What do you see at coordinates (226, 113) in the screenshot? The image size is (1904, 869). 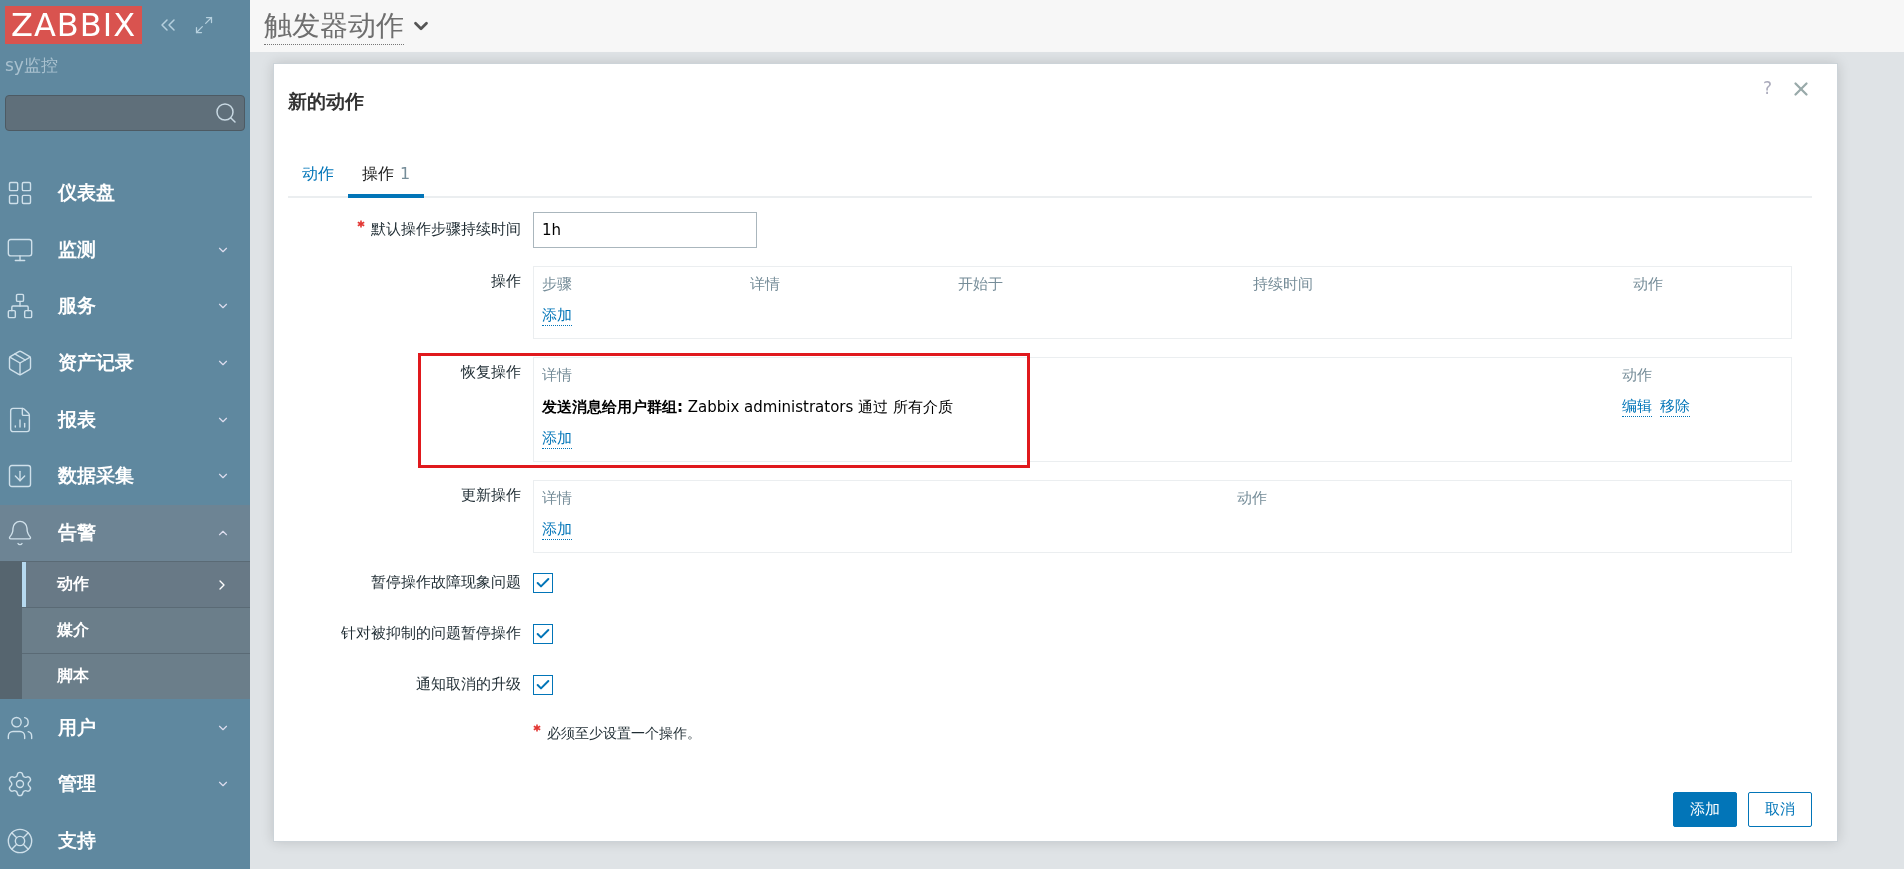 I see `search-icon` at bounding box center [226, 113].